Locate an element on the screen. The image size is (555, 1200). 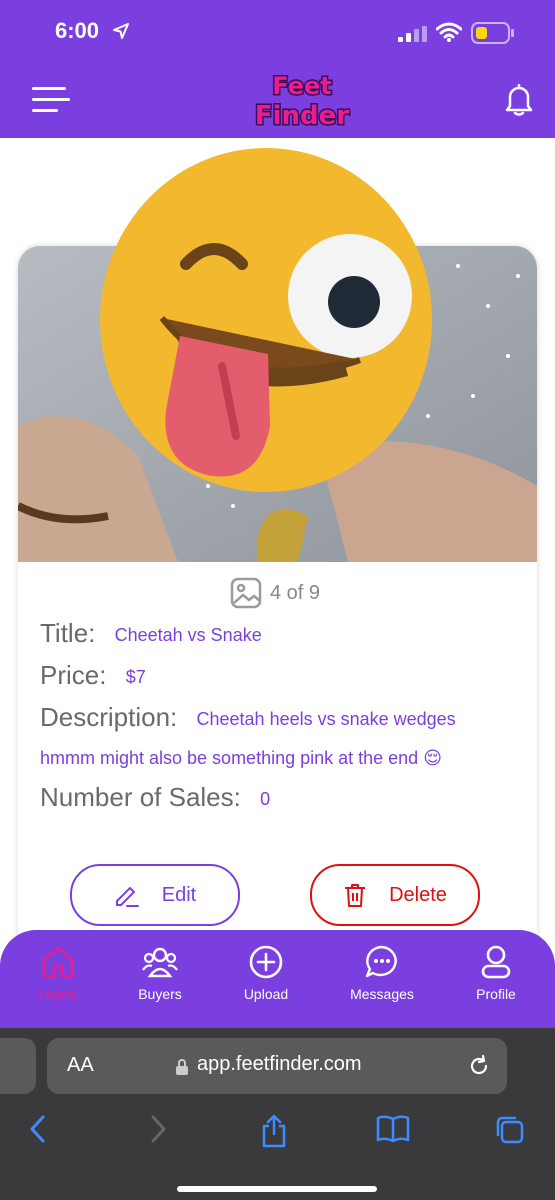
notification-bell-icon is located at coordinates (519, 99).